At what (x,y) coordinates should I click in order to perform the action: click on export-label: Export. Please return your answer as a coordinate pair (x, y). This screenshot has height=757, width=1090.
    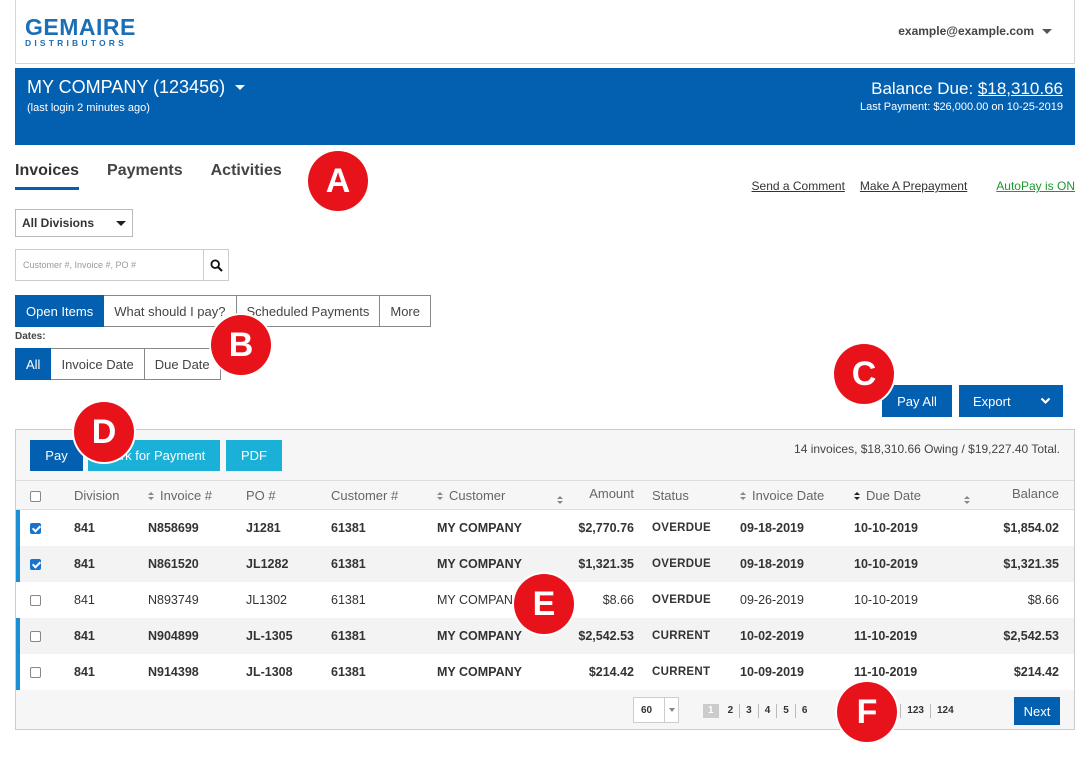
    Looking at the image, I should click on (992, 401).